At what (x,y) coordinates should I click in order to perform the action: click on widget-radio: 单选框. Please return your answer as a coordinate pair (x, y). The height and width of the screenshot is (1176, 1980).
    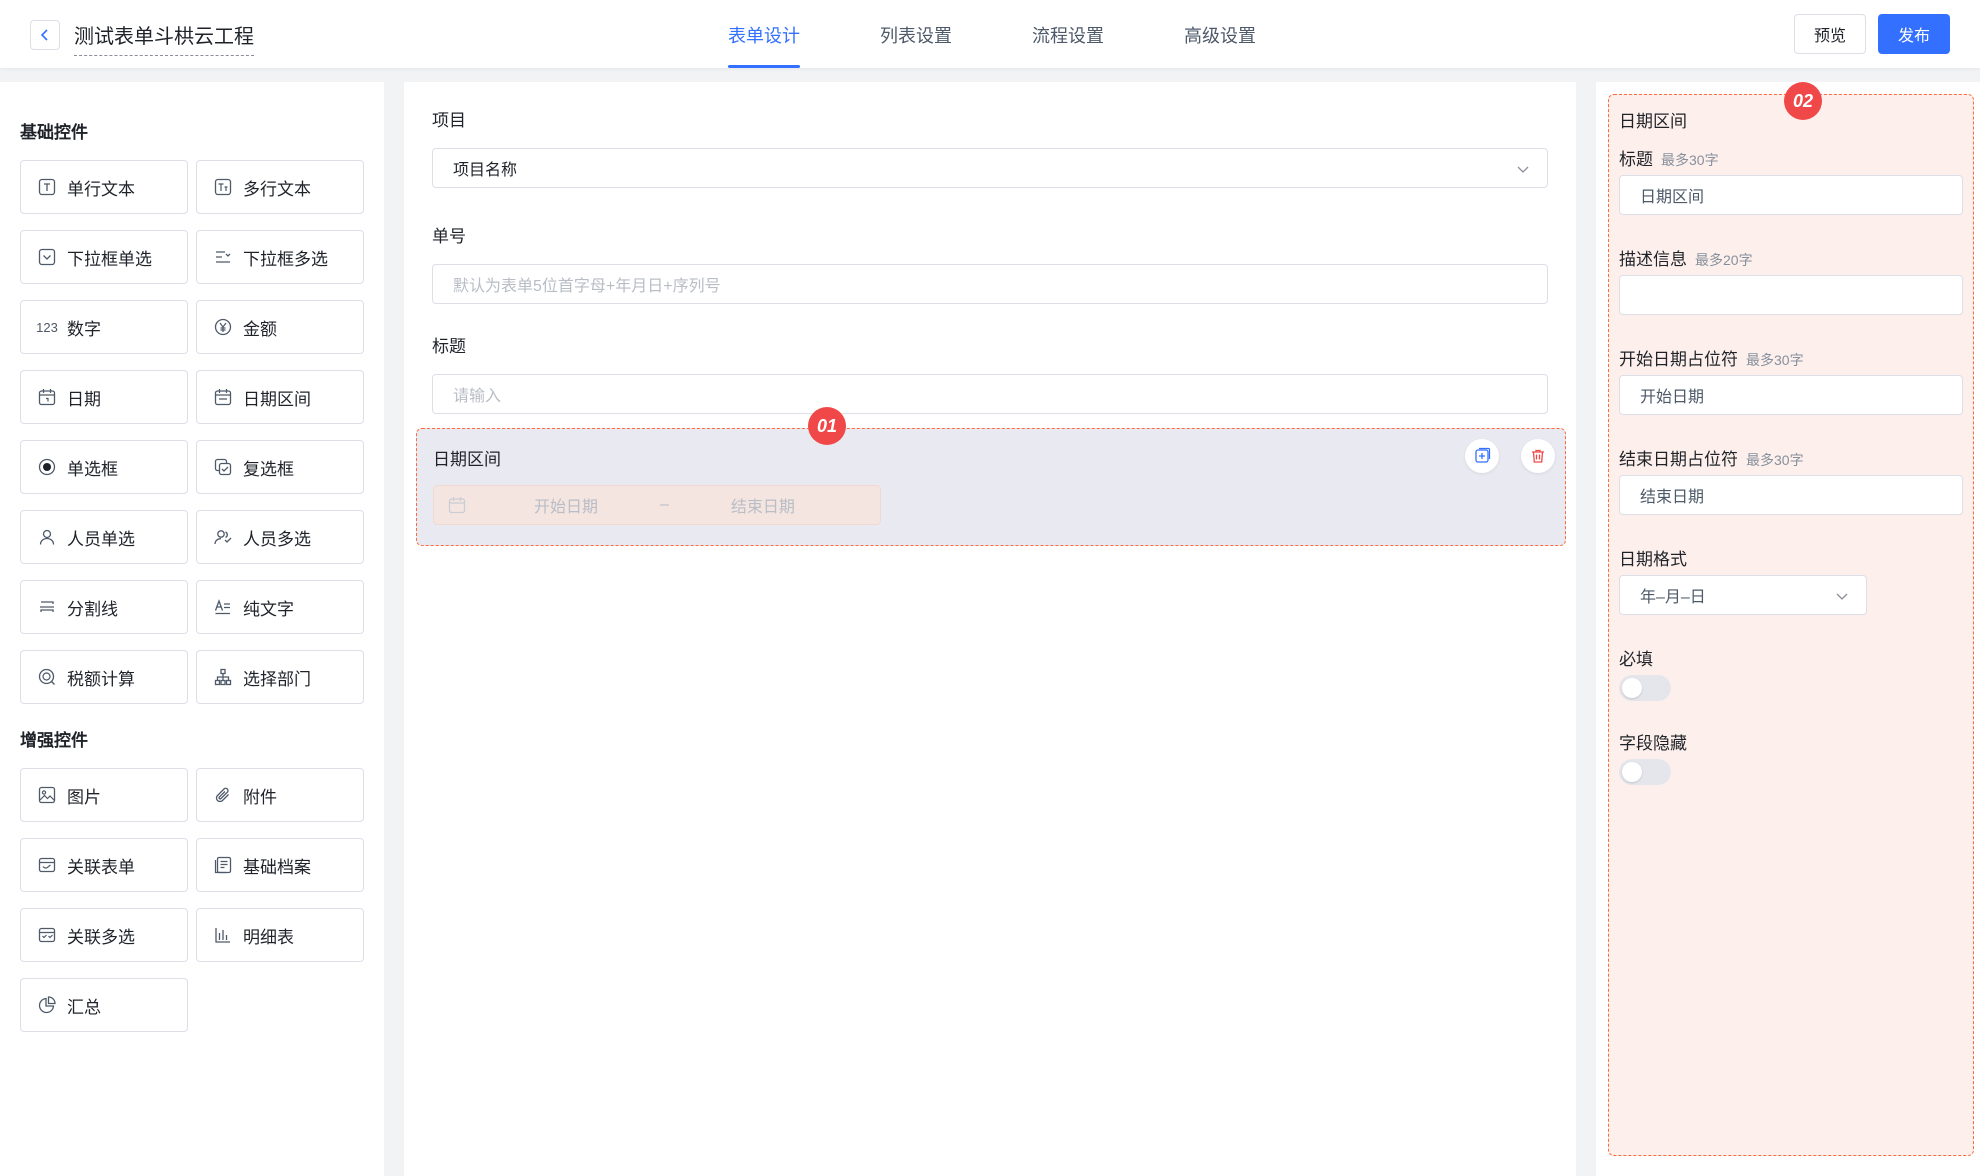
    Looking at the image, I should click on (104, 467).